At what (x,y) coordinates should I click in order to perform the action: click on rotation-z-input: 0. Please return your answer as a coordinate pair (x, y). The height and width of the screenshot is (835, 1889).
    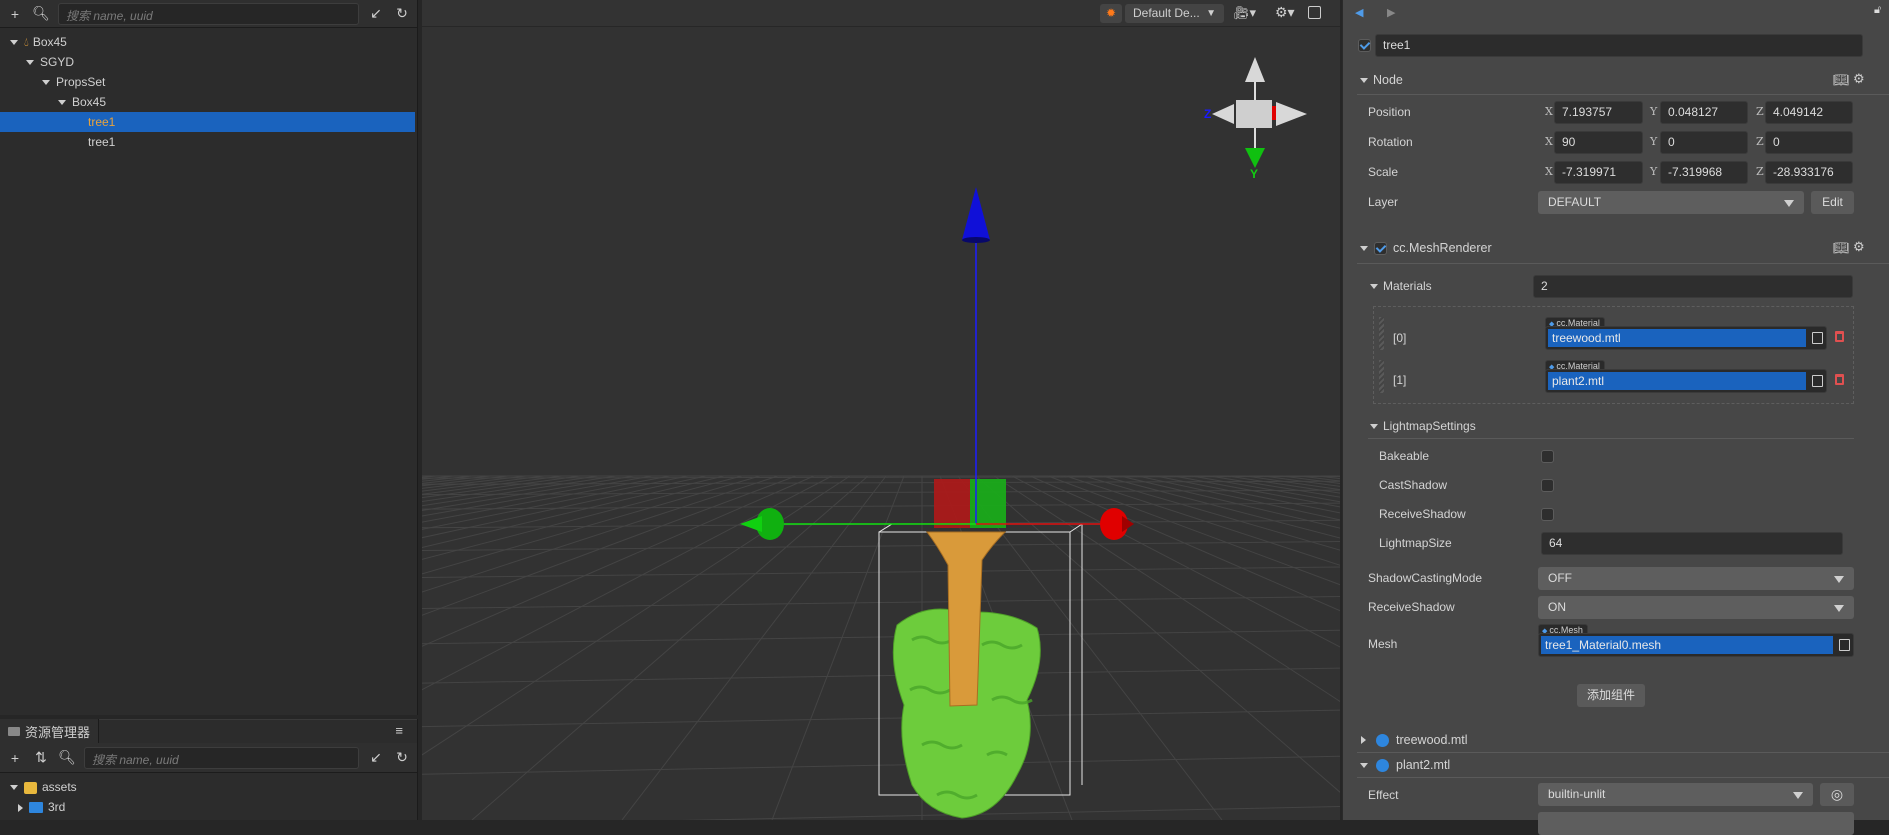
    Looking at the image, I should click on (1809, 142).